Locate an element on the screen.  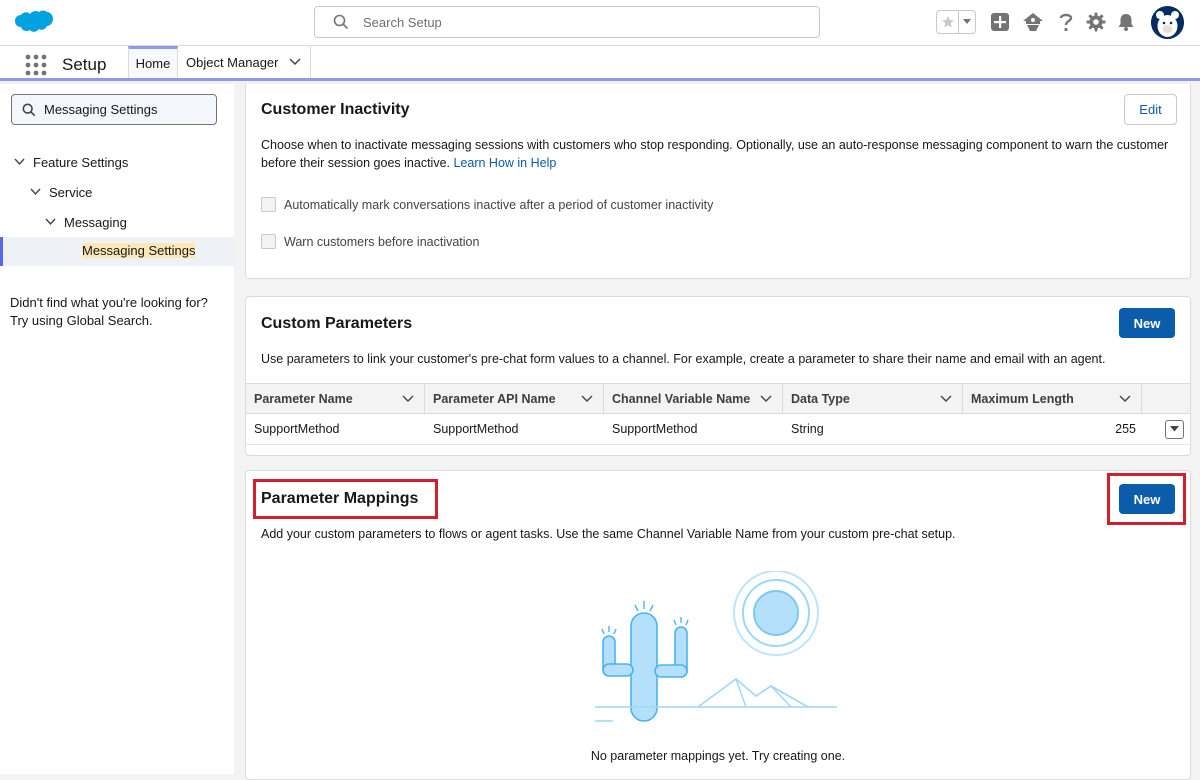
tab-object-manager: Object Manager is located at coordinates (244, 62).